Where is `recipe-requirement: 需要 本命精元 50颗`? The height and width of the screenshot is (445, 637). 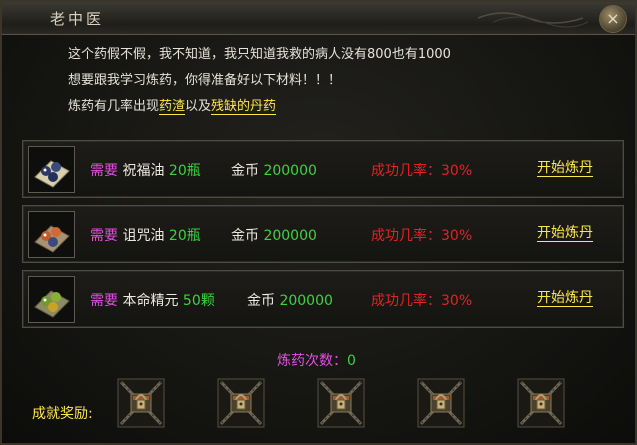
recipe-requirement: 需要 本命精元 50颗 is located at coordinates (152, 300).